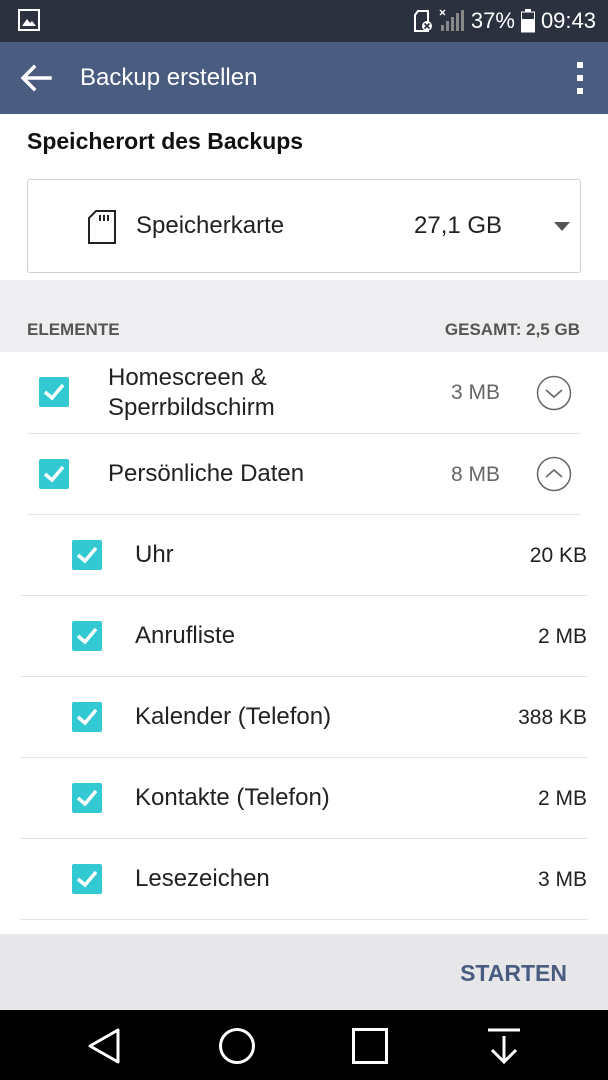 Image resolution: width=608 pixels, height=1080 pixels. I want to click on page-title: Backup erstellen, so click(169, 77).